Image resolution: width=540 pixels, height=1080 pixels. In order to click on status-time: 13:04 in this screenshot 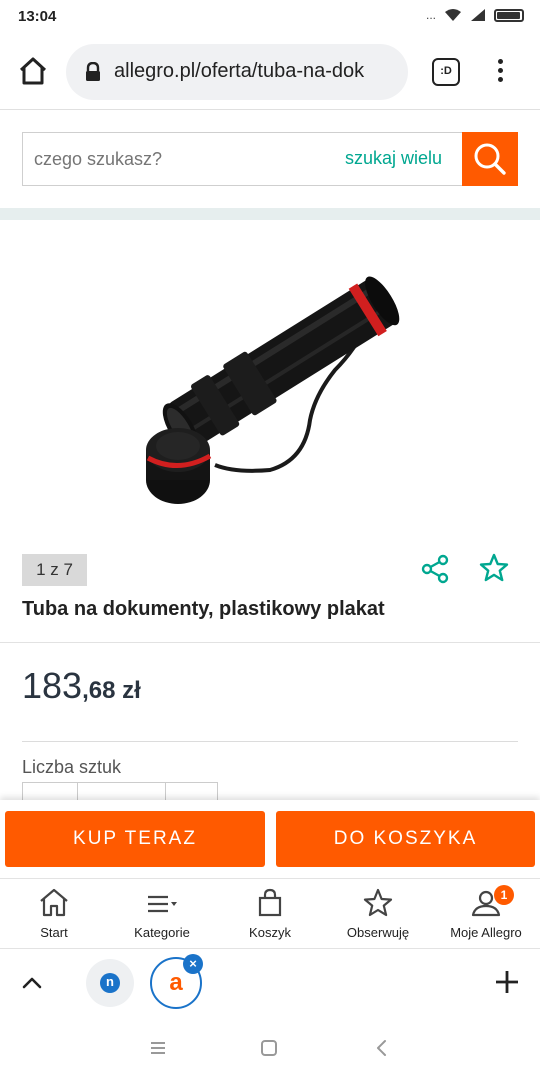, I will do `click(37, 16)`.